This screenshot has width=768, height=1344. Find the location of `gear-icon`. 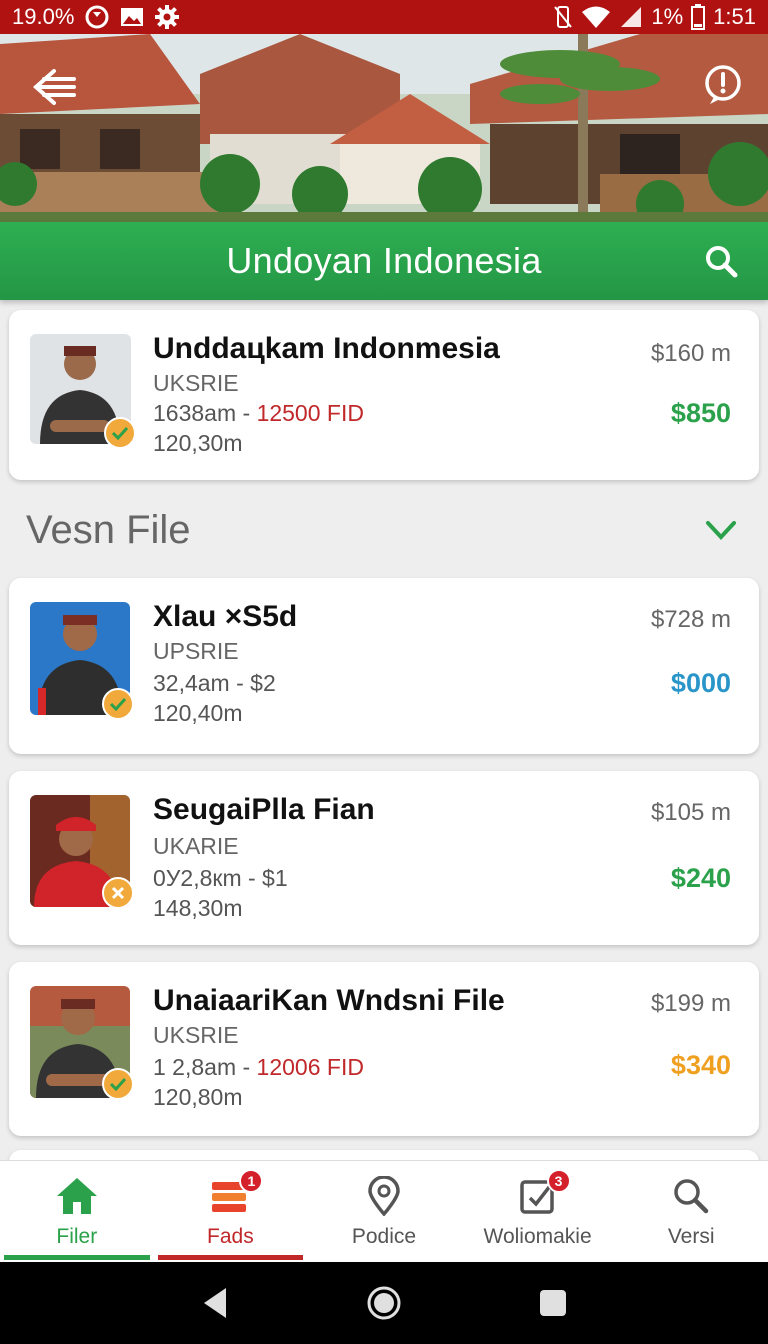

gear-icon is located at coordinates (167, 17).